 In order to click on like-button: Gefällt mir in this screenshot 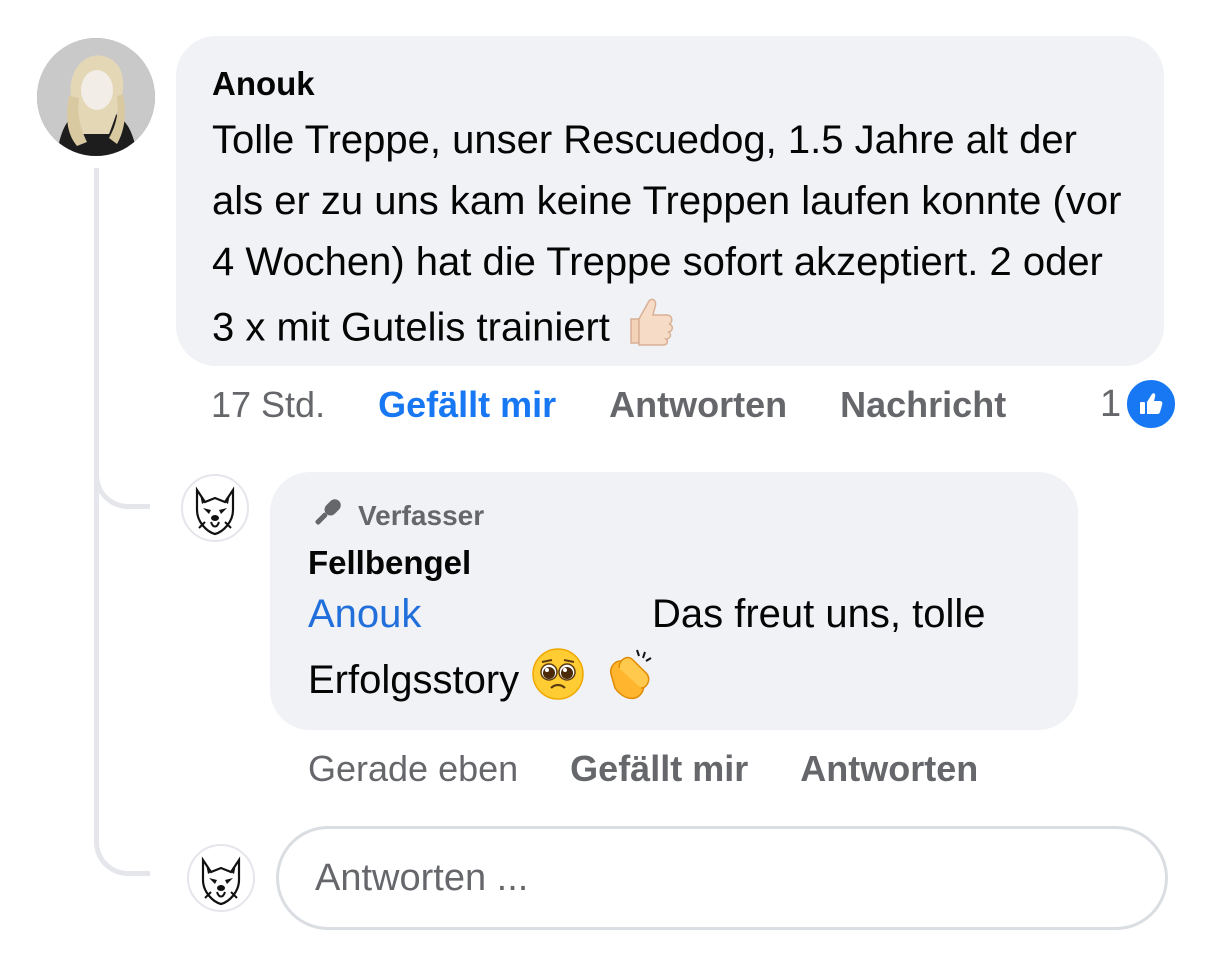, I will do `click(467, 405)`.